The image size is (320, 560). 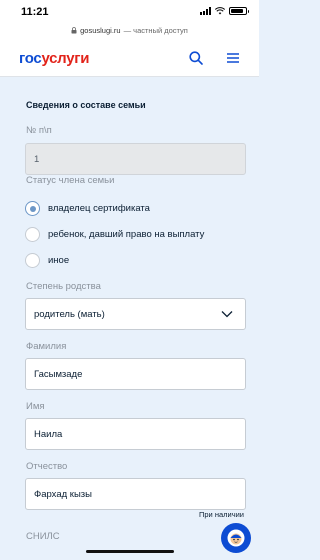 What do you see at coordinates (32, 208) in the screenshot?
I see `radio-checked-icon` at bounding box center [32, 208].